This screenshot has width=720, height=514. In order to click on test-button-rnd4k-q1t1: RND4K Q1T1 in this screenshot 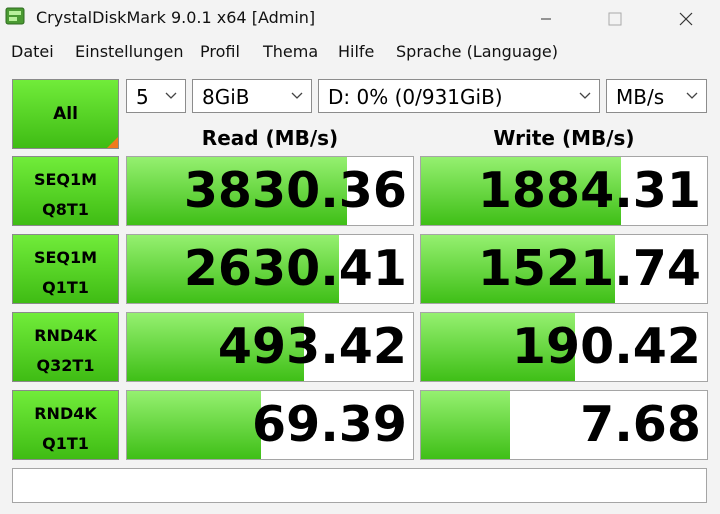, I will do `click(65, 425)`.